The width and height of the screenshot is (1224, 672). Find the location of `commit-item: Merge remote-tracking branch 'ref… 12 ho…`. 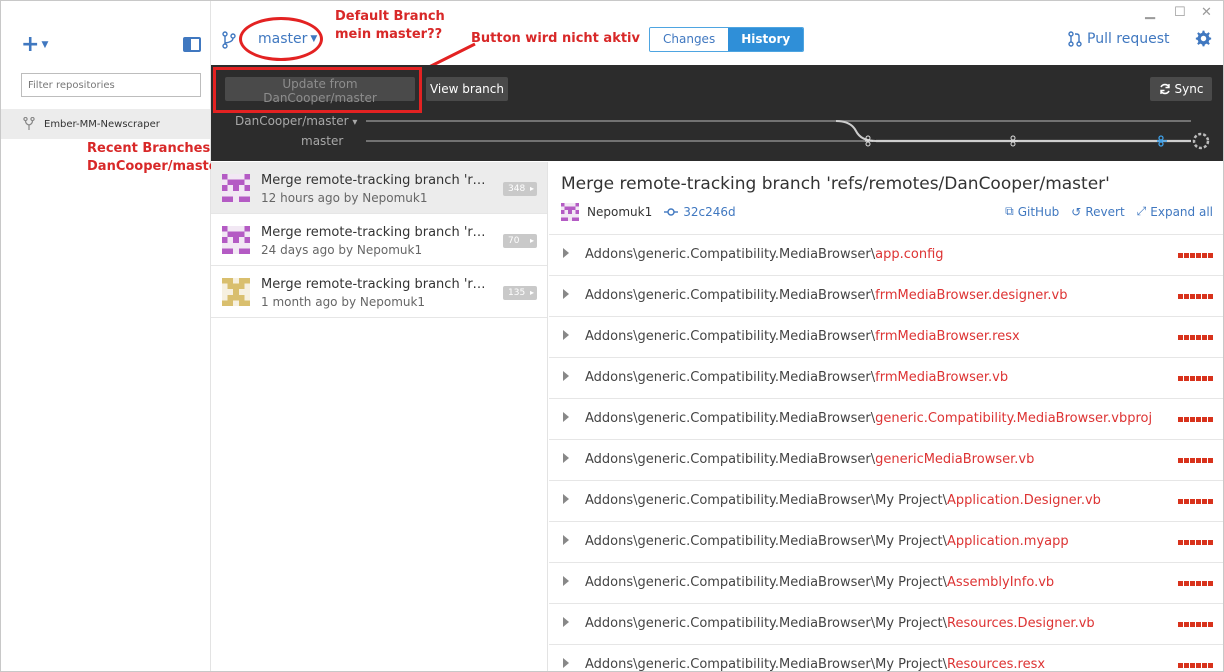

commit-item: Merge remote-tracking branch 'ref… 12 ho… is located at coordinates (379, 188).